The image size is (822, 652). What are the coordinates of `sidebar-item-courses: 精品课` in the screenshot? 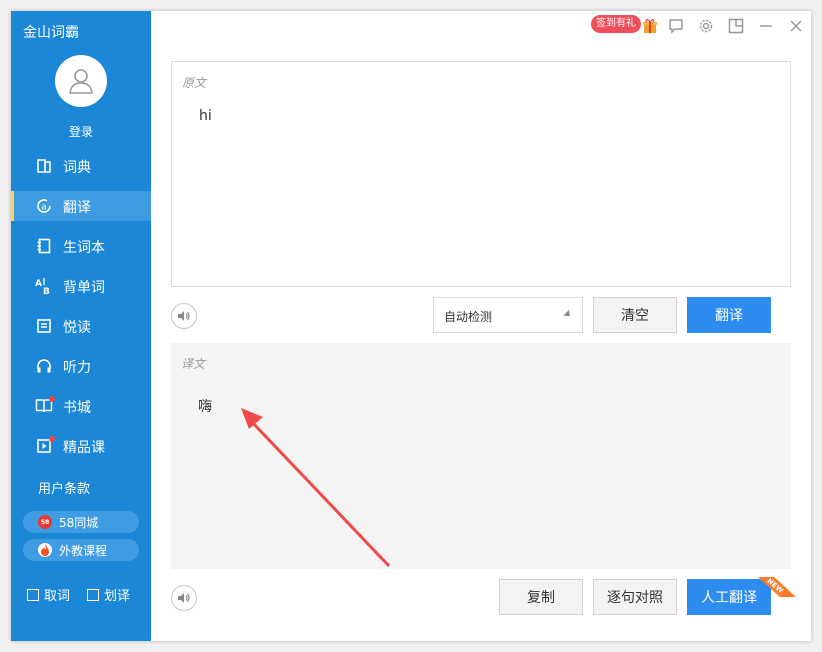 It's located at (81, 446).